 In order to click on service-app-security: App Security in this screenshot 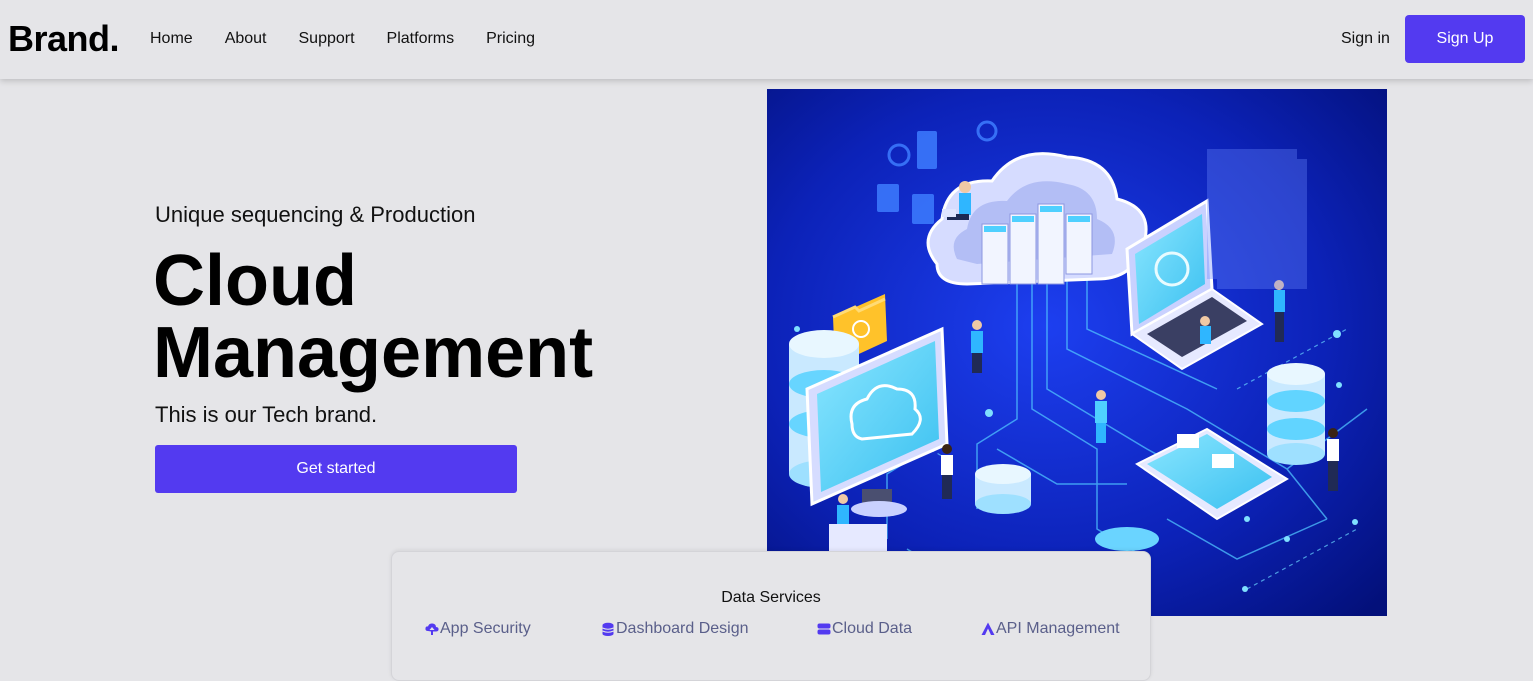, I will do `click(478, 629)`.